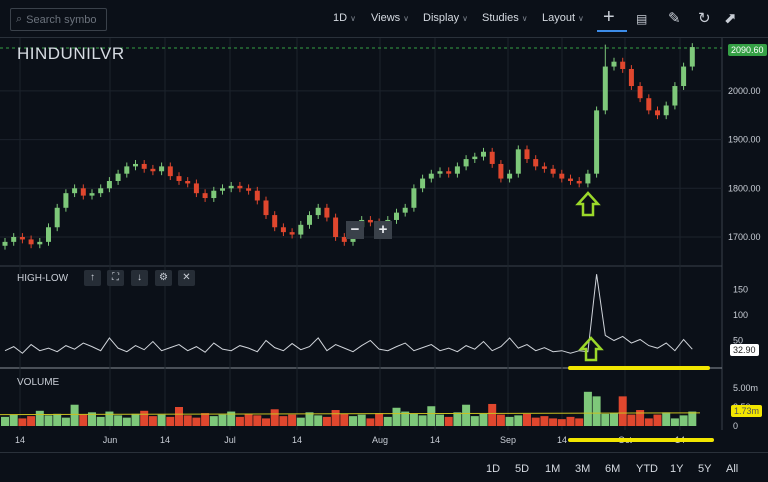 The height and width of the screenshot is (482, 768). I want to click on close-panel-button: ✕, so click(186, 278).